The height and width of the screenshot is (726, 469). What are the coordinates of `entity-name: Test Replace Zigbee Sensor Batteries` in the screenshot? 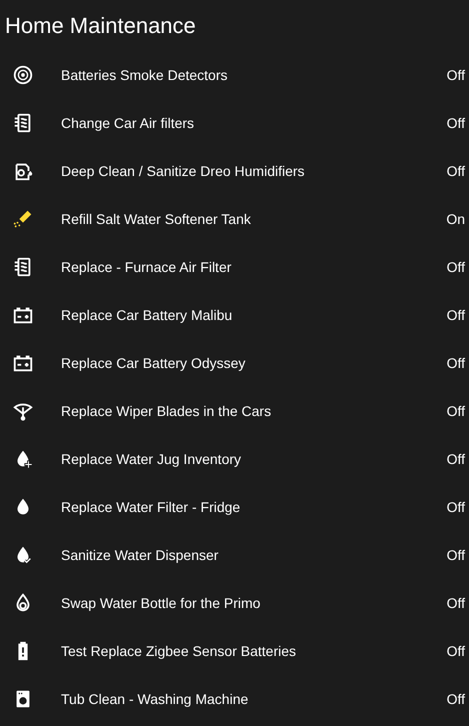 It's located at (179, 651).